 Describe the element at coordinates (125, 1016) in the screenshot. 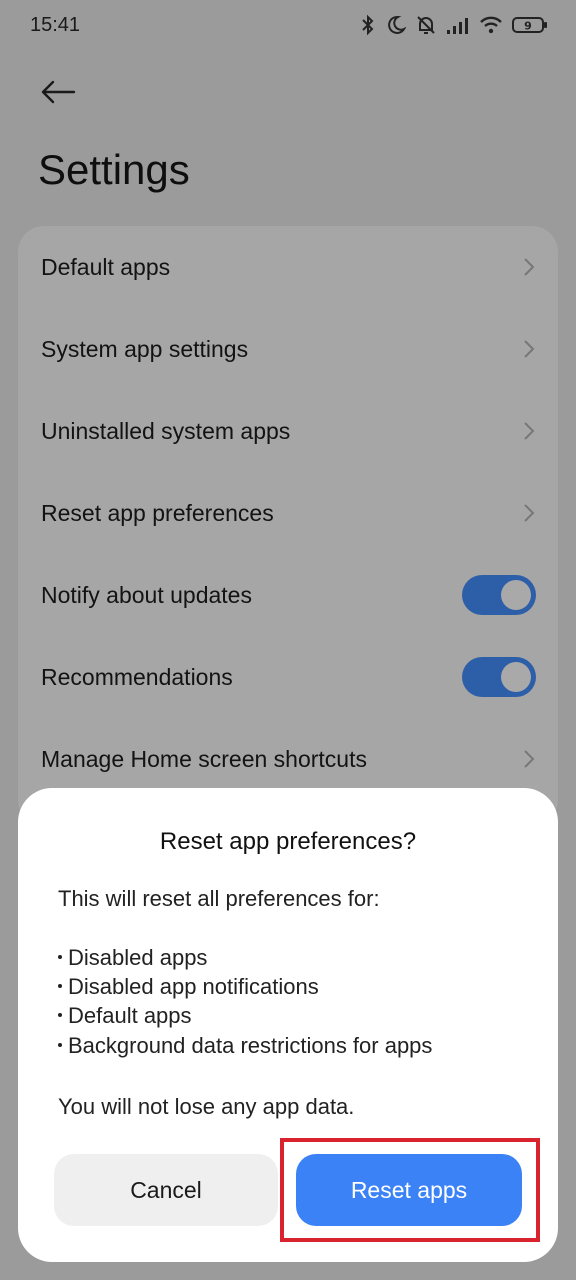

I see `dialog-bullet: Default apps` at that location.